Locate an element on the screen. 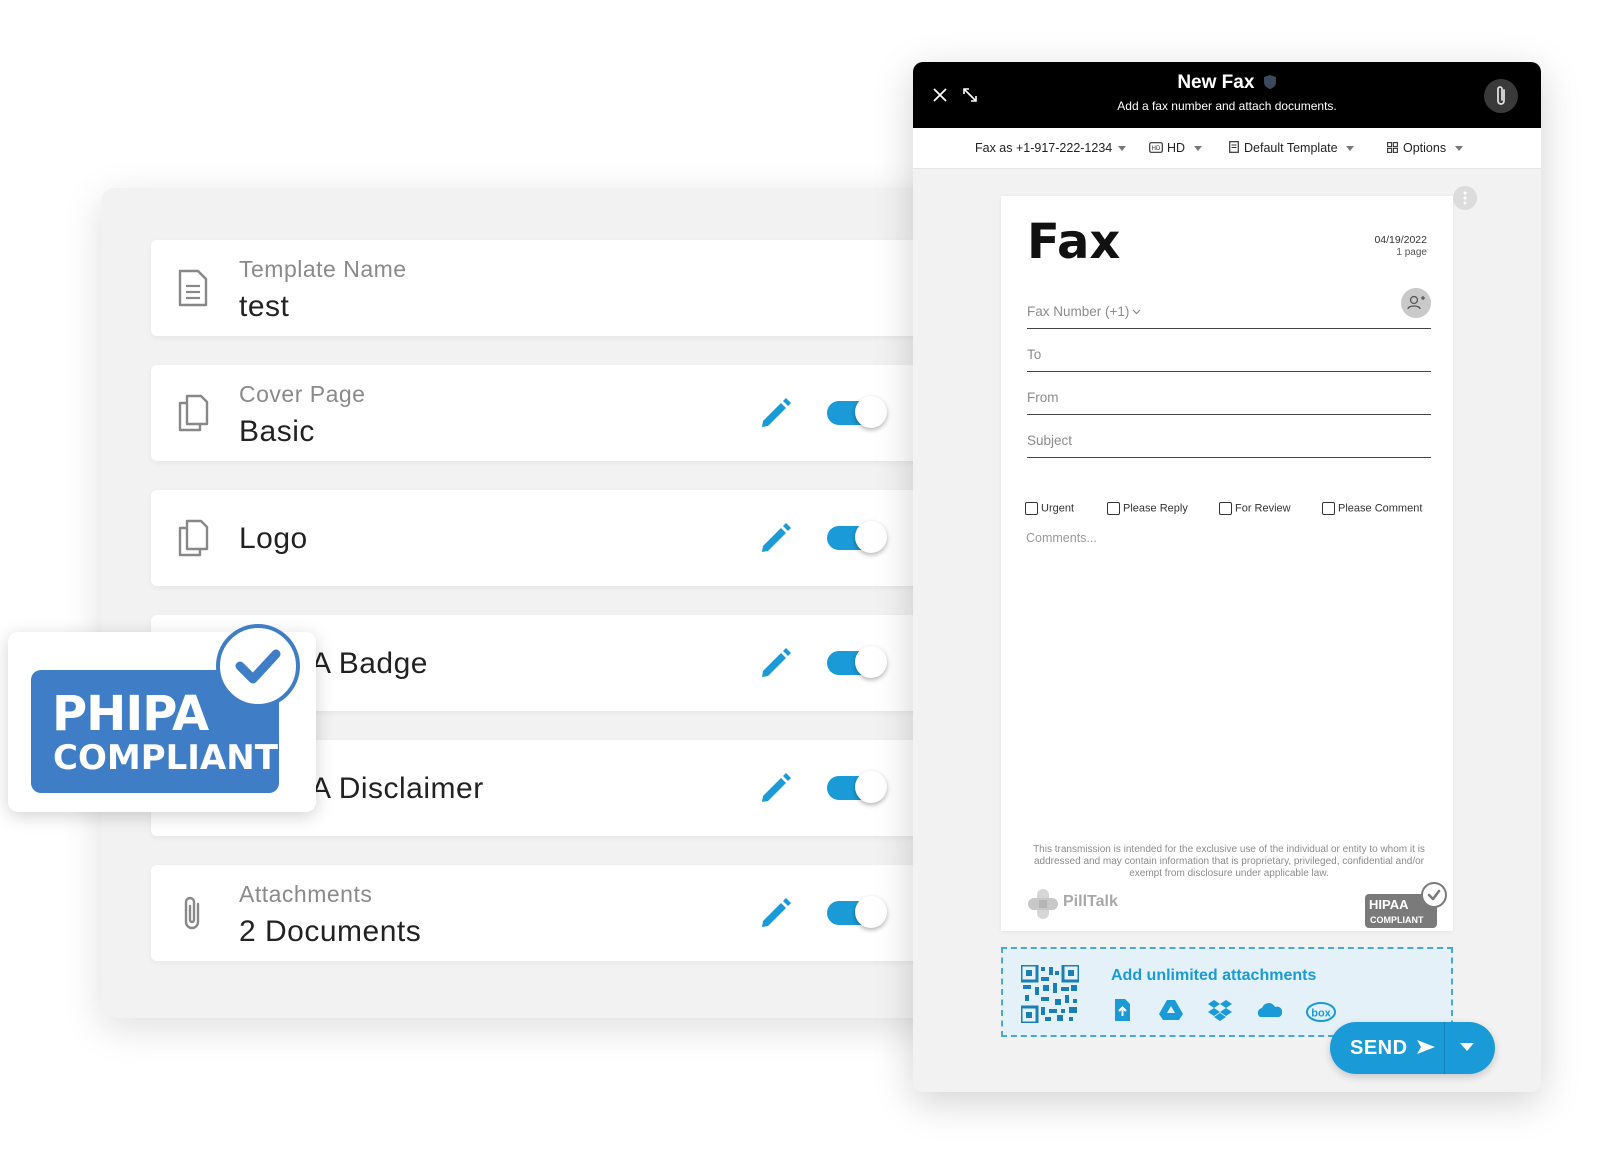 The width and height of the screenshot is (1602, 1170). dropbox-icon is located at coordinates (1220, 1010).